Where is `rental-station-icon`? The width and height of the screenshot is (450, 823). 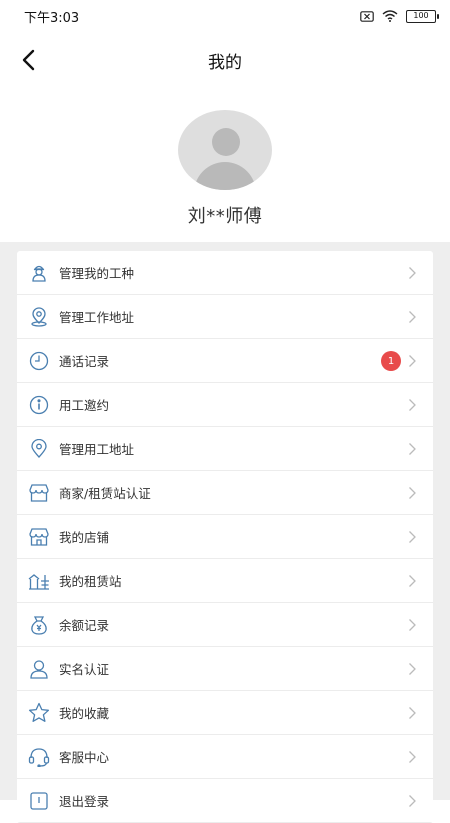
rental-station-icon is located at coordinates (39, 581).